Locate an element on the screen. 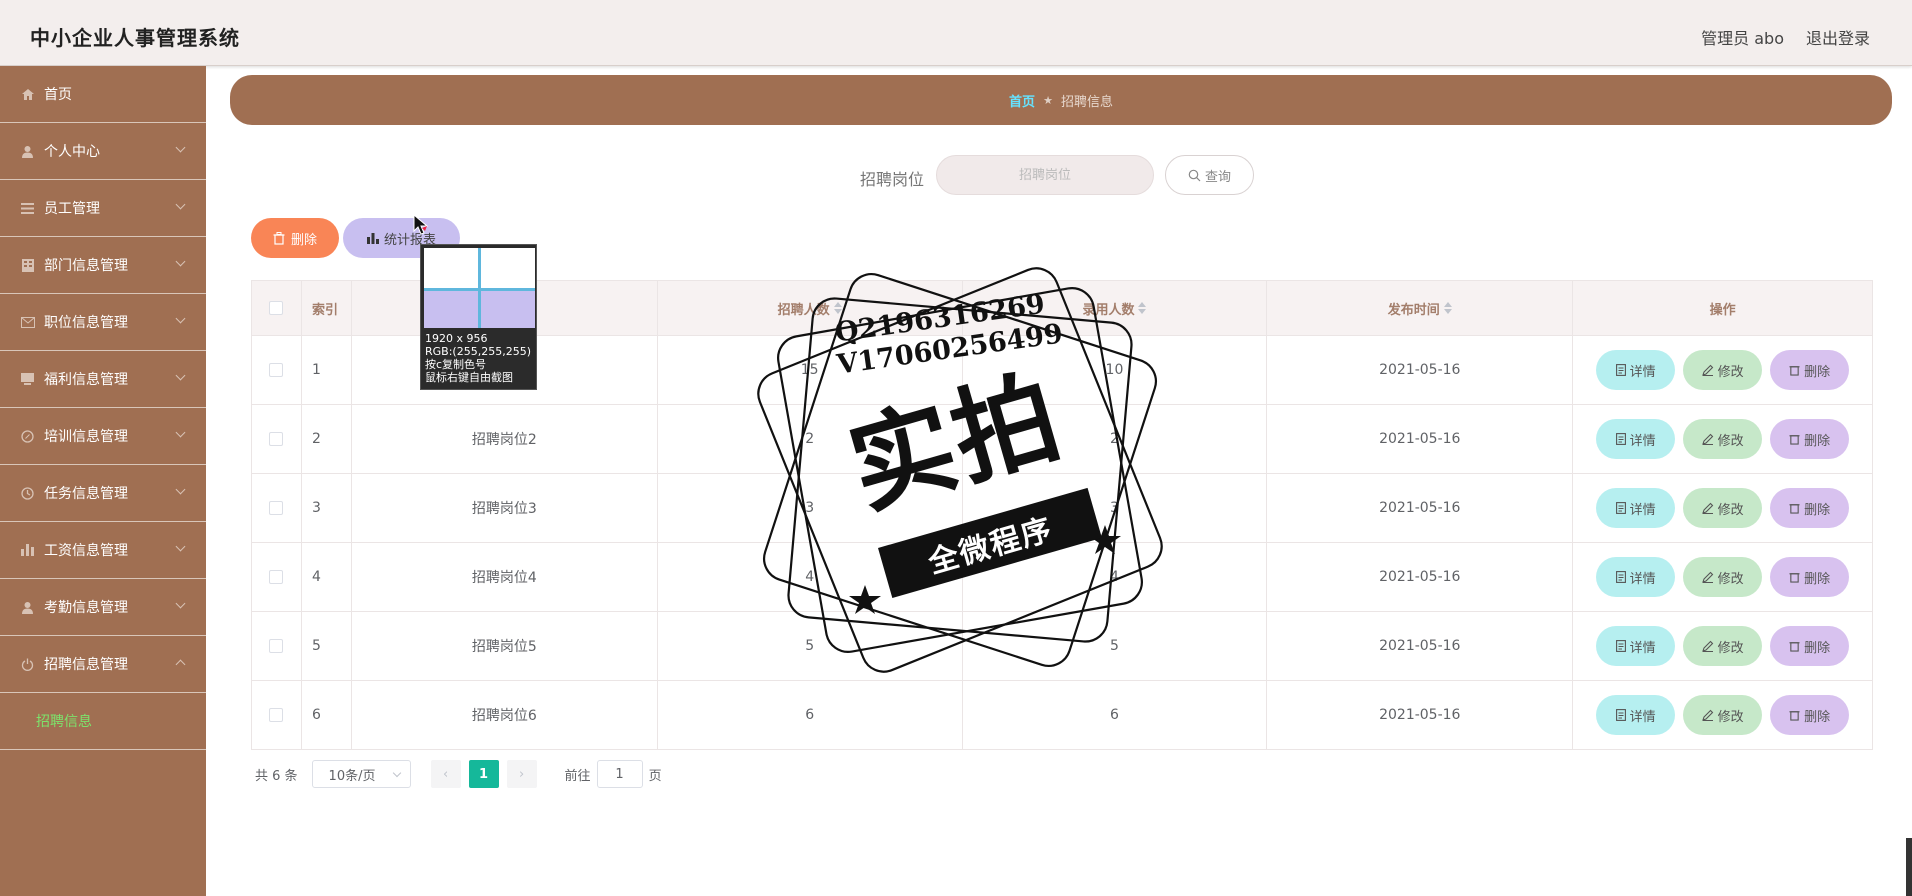 This screenshot has height=896, width=1912. sidebar-item-salary: 工资信息管理 is located at coordinates (103, 550).